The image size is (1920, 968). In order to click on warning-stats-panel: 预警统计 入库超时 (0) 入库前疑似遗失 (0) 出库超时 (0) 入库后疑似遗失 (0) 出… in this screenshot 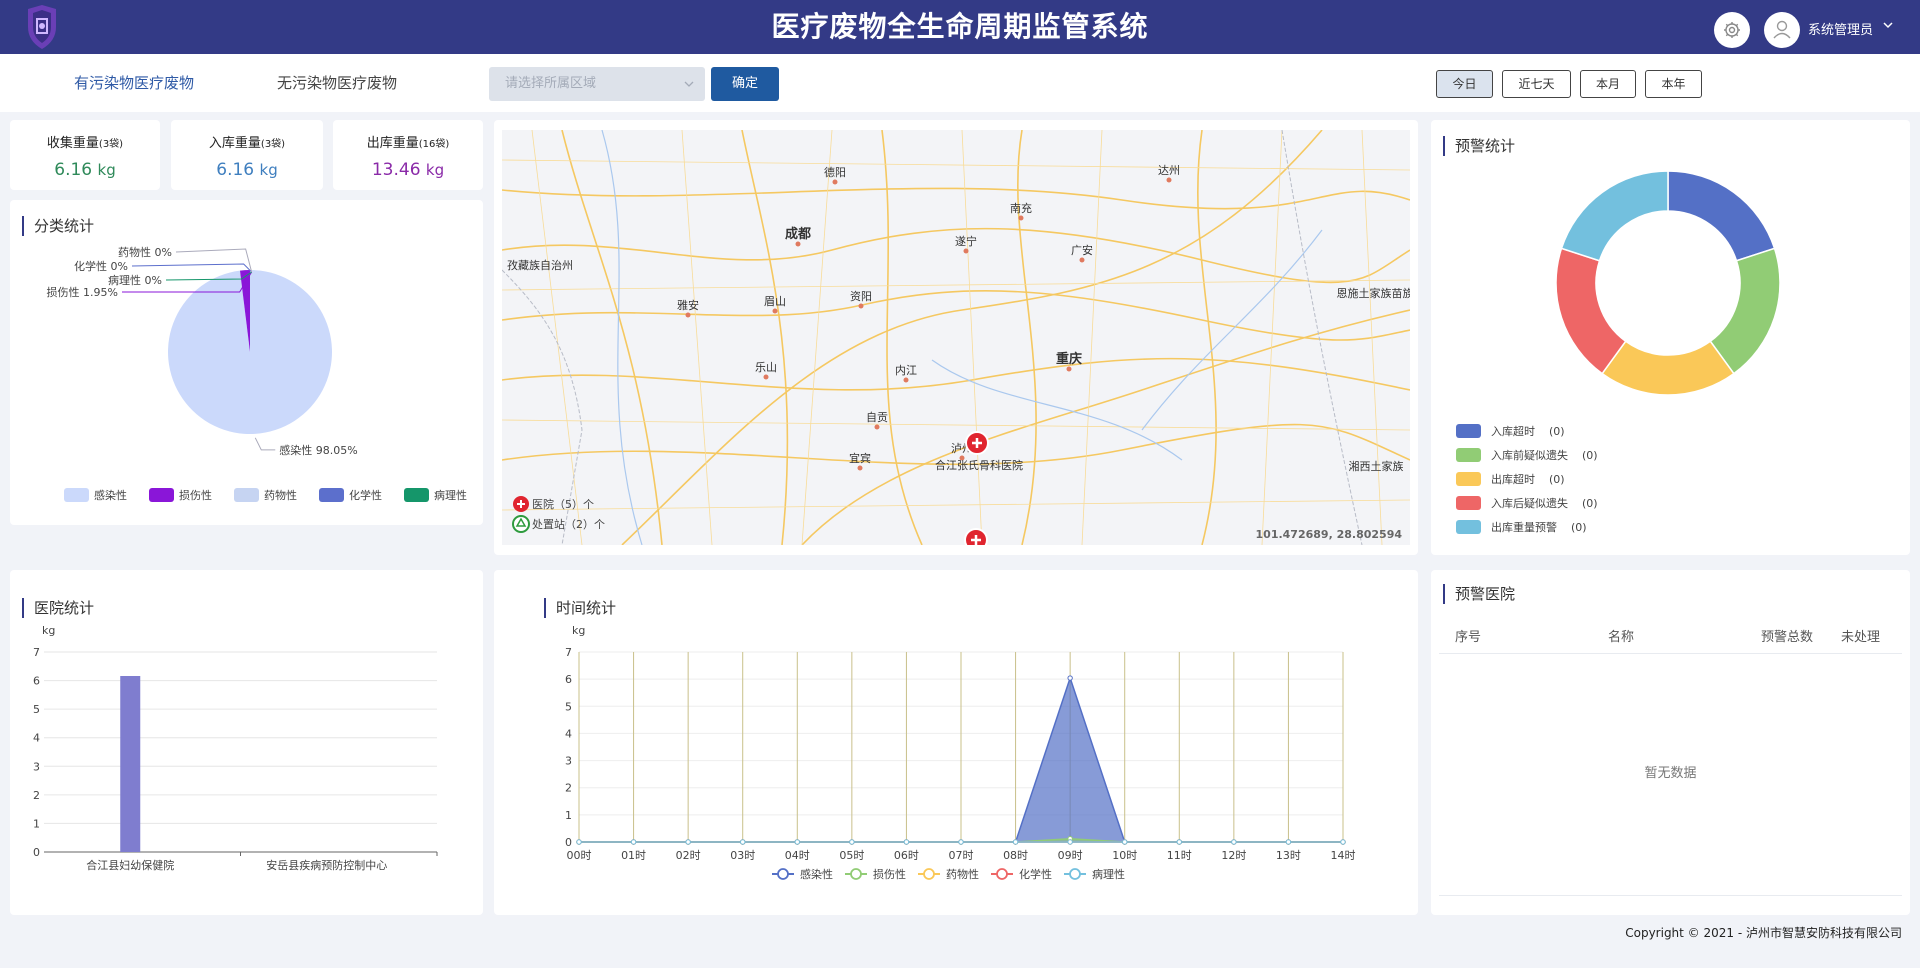, I will do `click(1670, 337)`.